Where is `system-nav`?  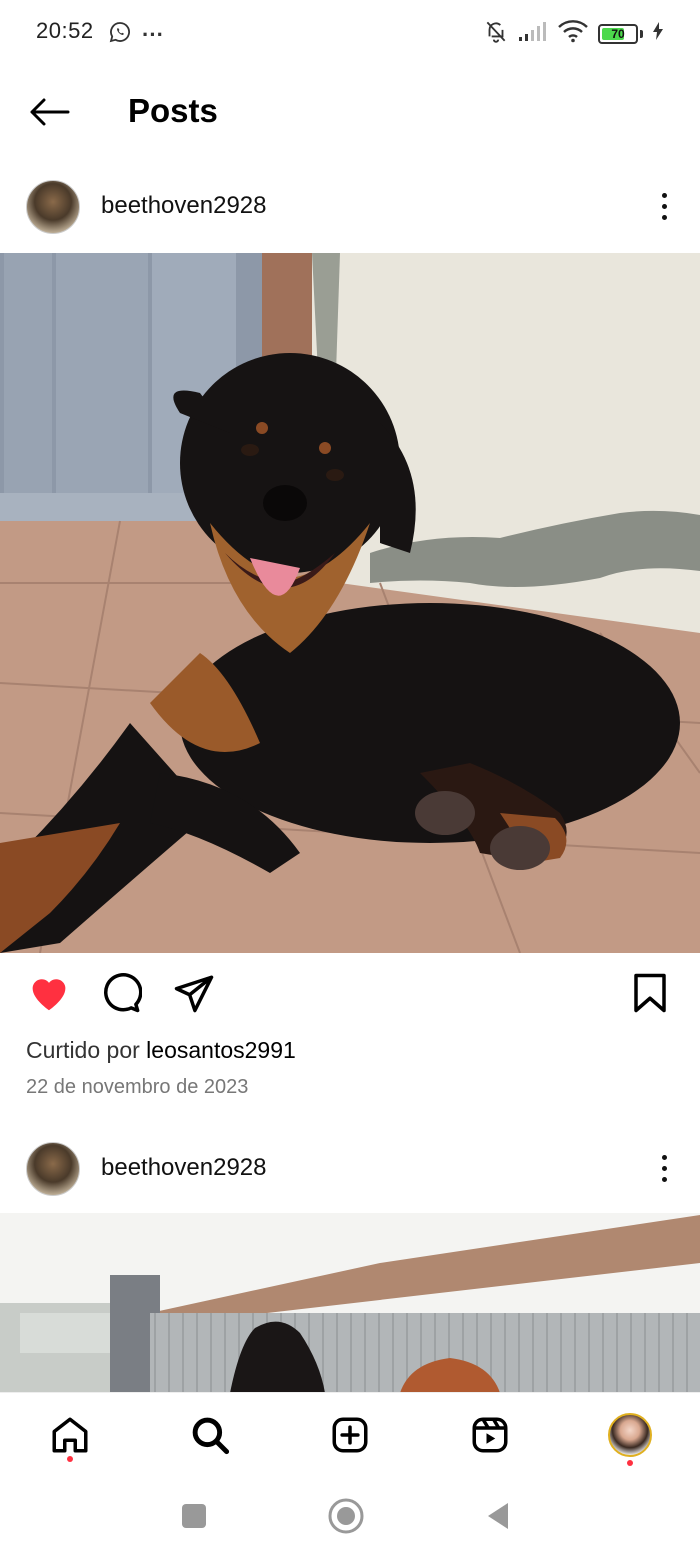
system-nav is located at coordinates (350, 1517).